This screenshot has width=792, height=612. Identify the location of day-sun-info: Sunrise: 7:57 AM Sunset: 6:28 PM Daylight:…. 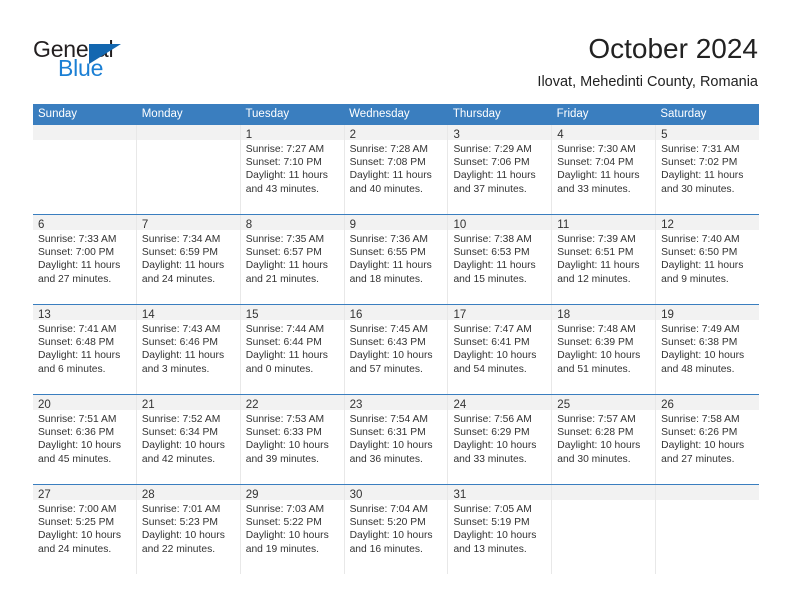
(603, 438).